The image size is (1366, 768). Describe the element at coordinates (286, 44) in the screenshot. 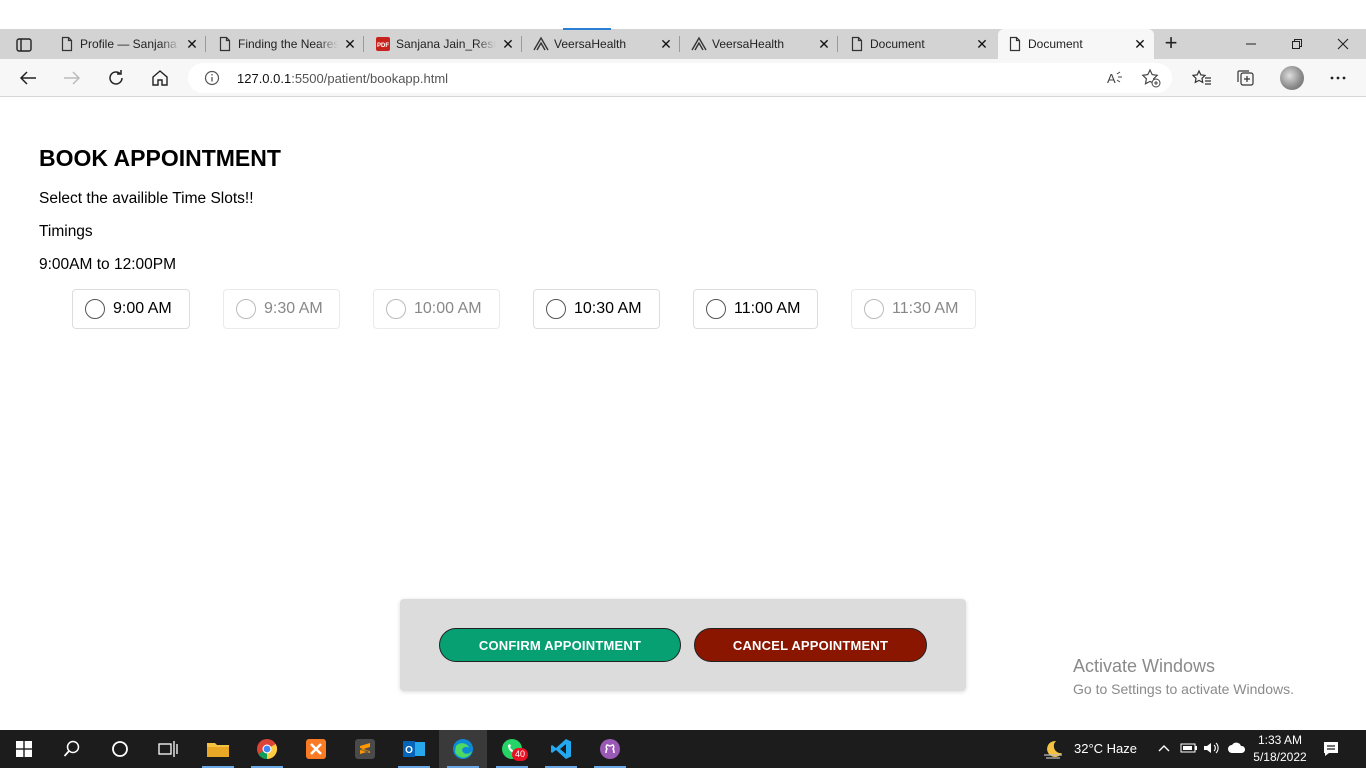

I see `tab-finding: Finding the Nearest ✕` at that location.